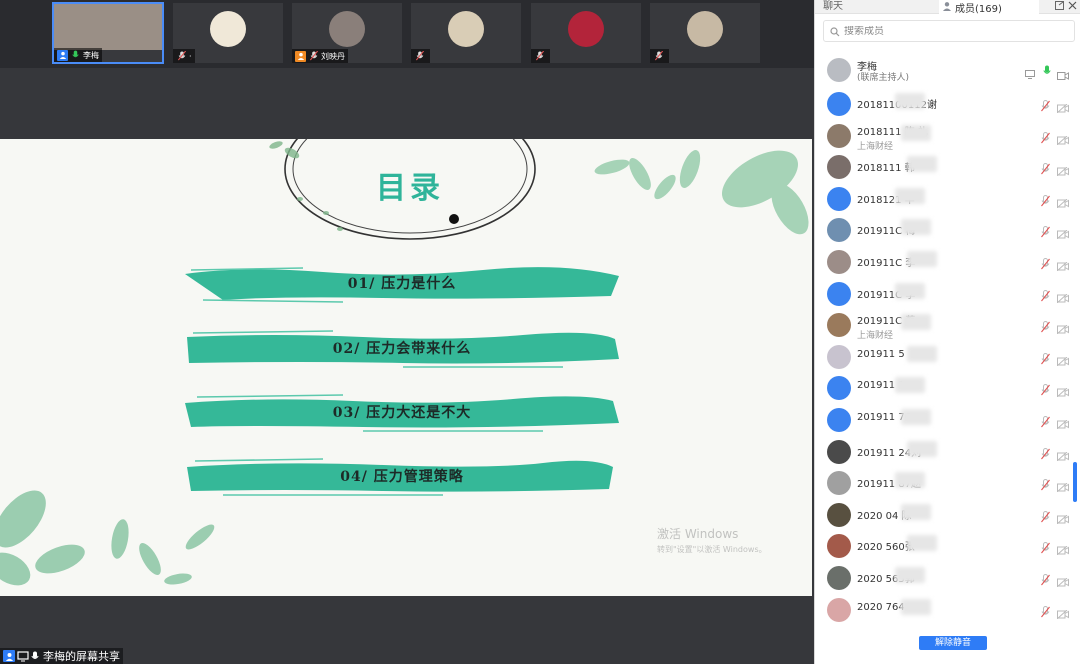 This screenshot has height=664, width=1080. What do you see at coordinates (300, 56) in the screenshot?
I see `user-icon` at bounding box center [300, 56].